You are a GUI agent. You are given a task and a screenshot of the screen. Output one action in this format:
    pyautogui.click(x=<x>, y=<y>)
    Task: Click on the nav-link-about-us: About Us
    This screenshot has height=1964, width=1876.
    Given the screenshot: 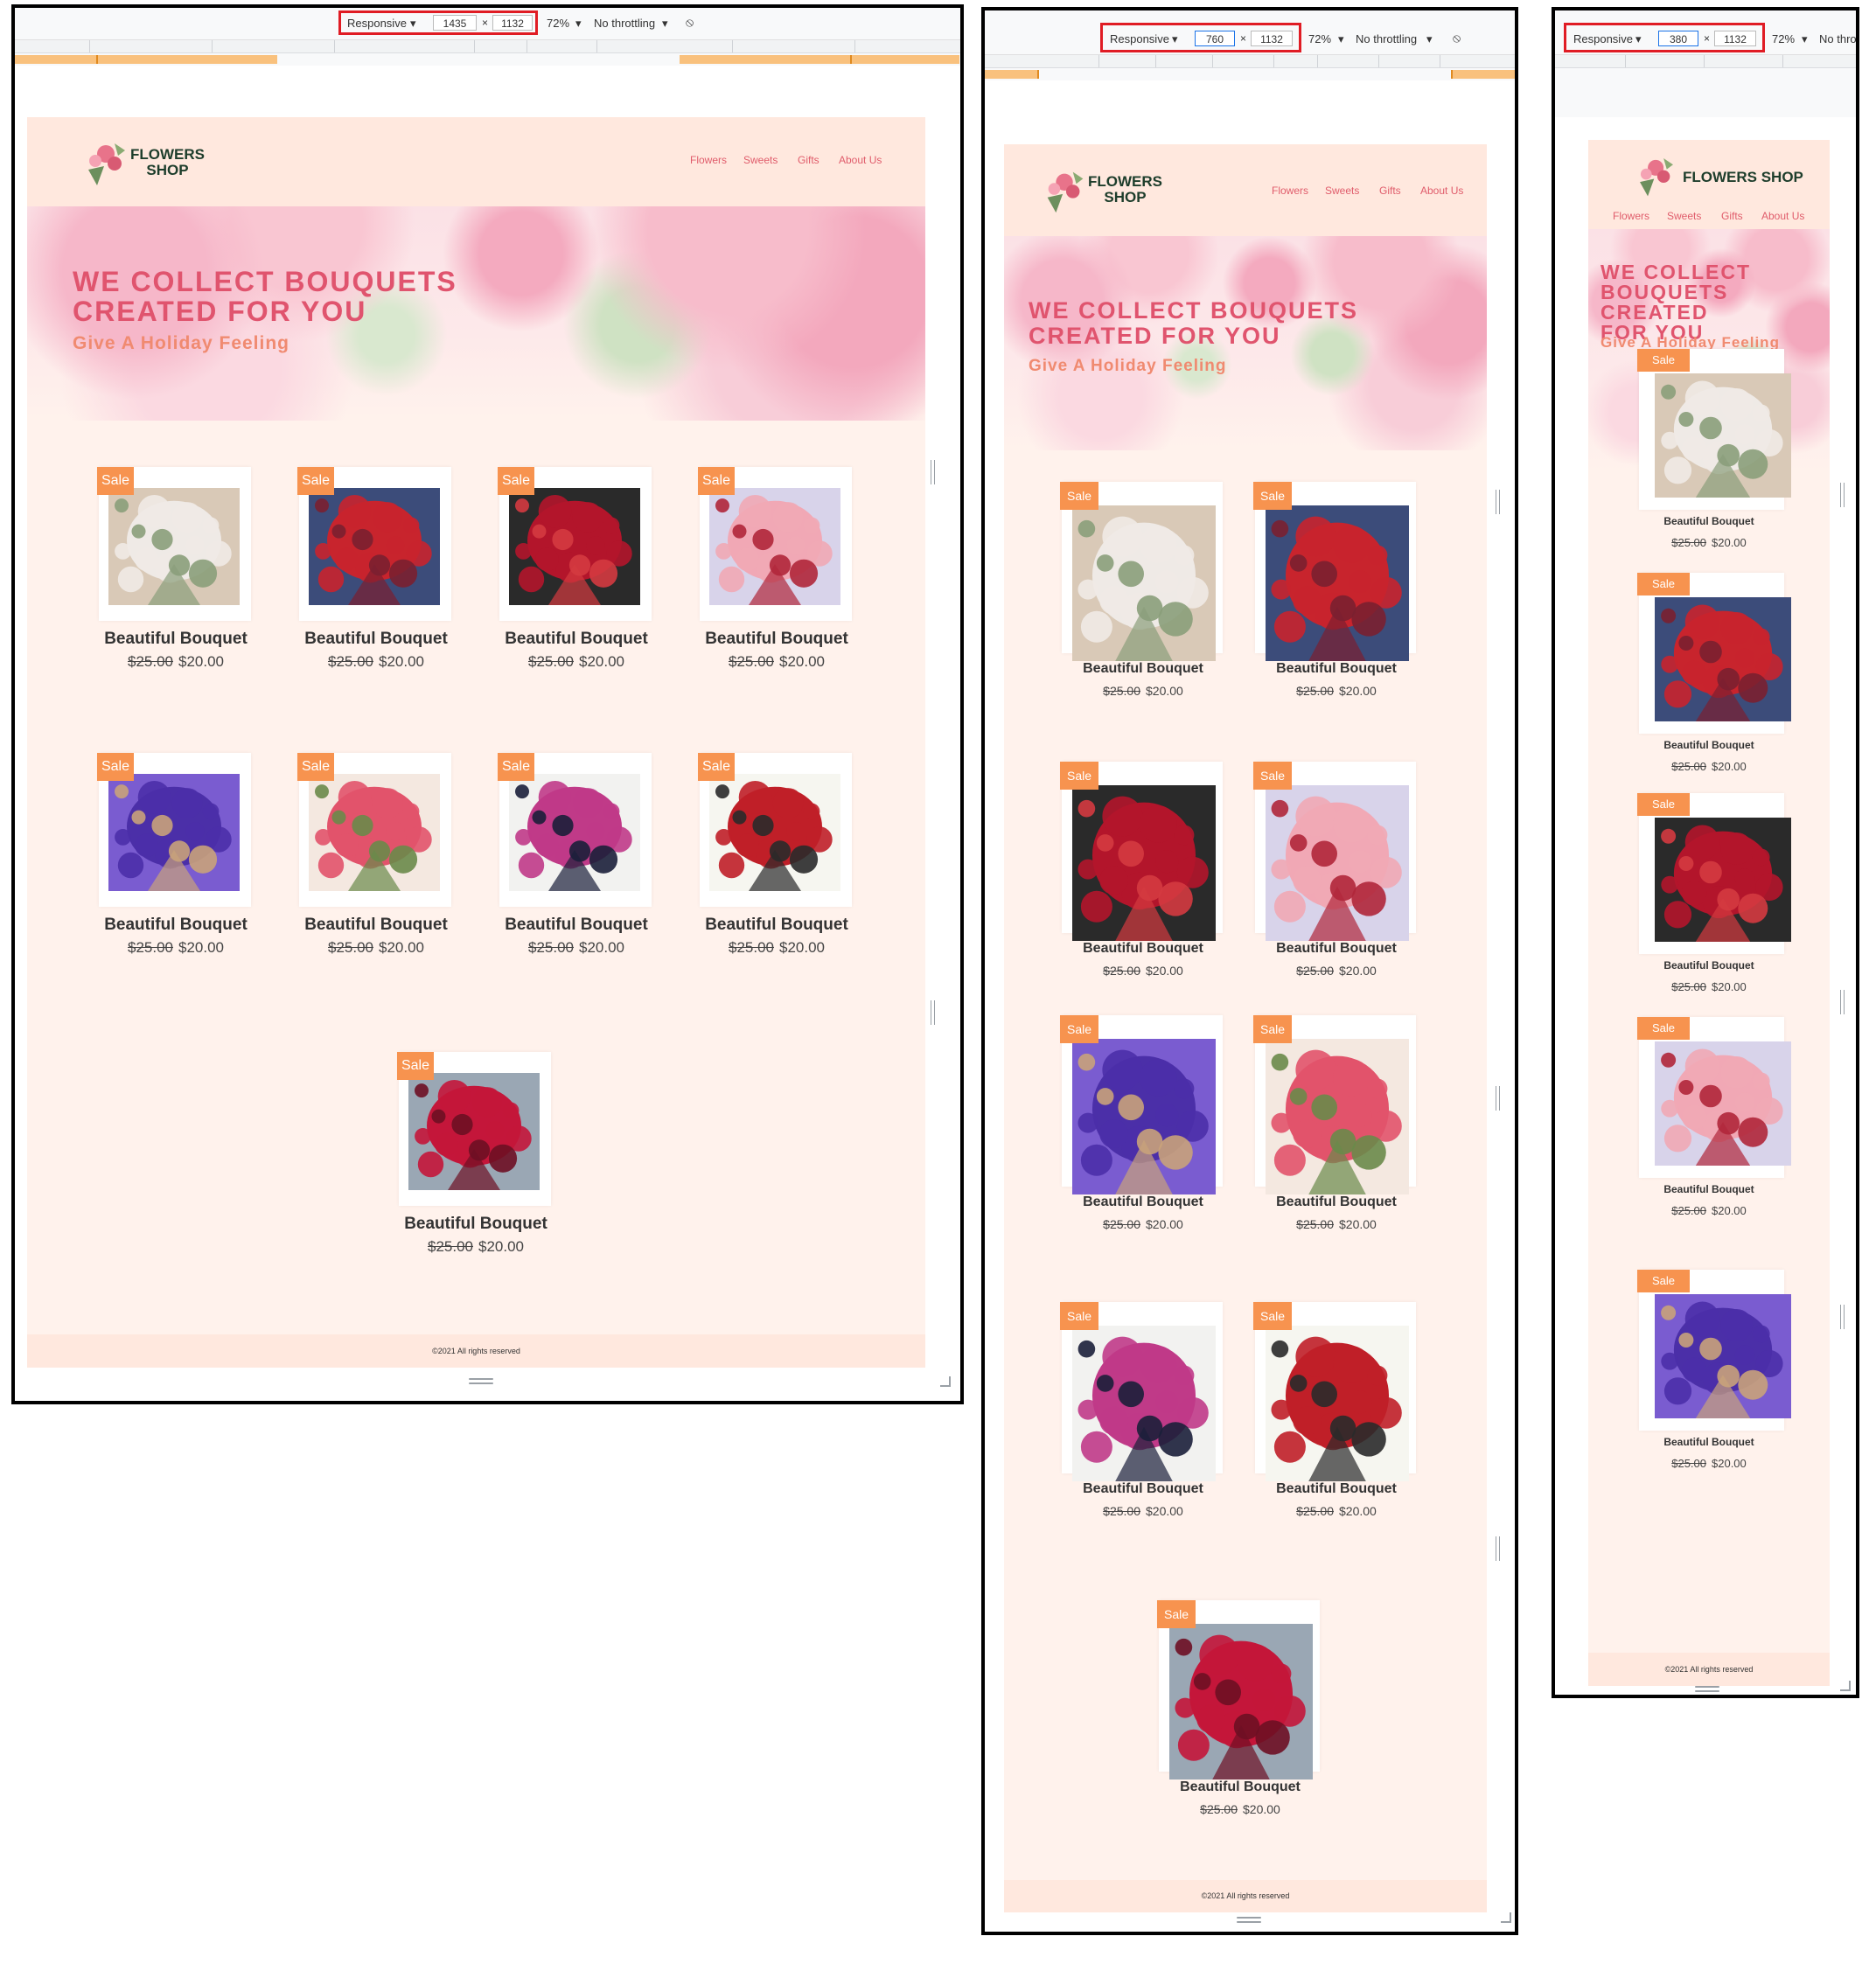 What is the action you would take?
    pyautogui.click(x=1782, y=216)
    